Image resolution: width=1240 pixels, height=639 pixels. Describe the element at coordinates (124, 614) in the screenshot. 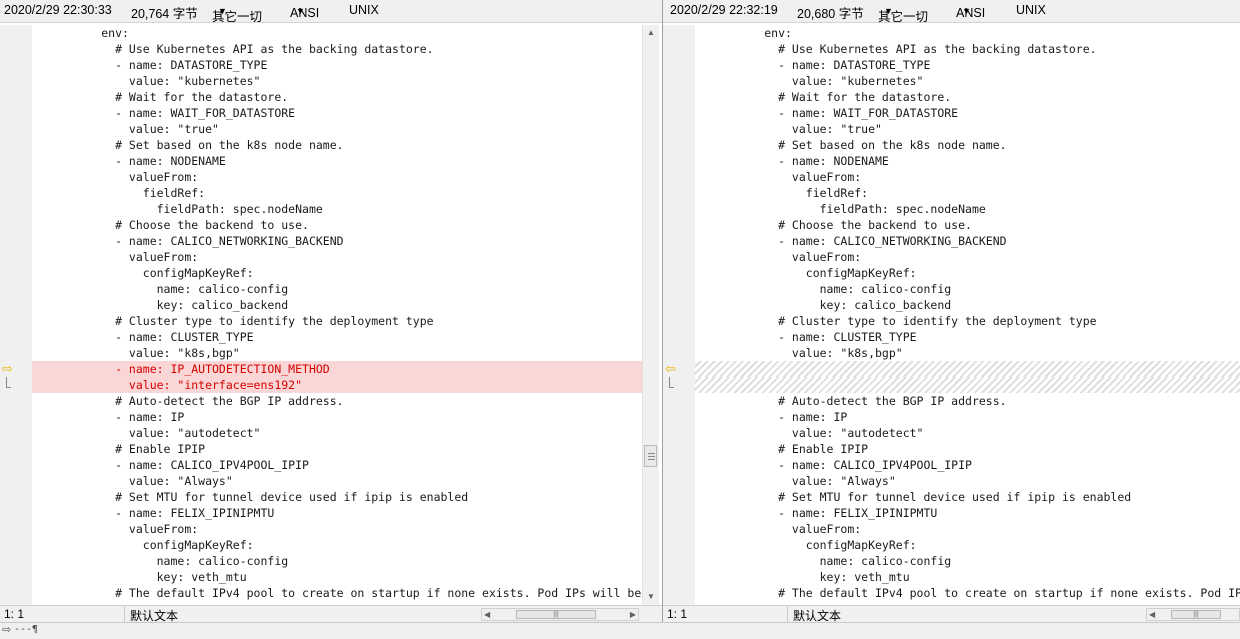

I see `status-divider` at that location.